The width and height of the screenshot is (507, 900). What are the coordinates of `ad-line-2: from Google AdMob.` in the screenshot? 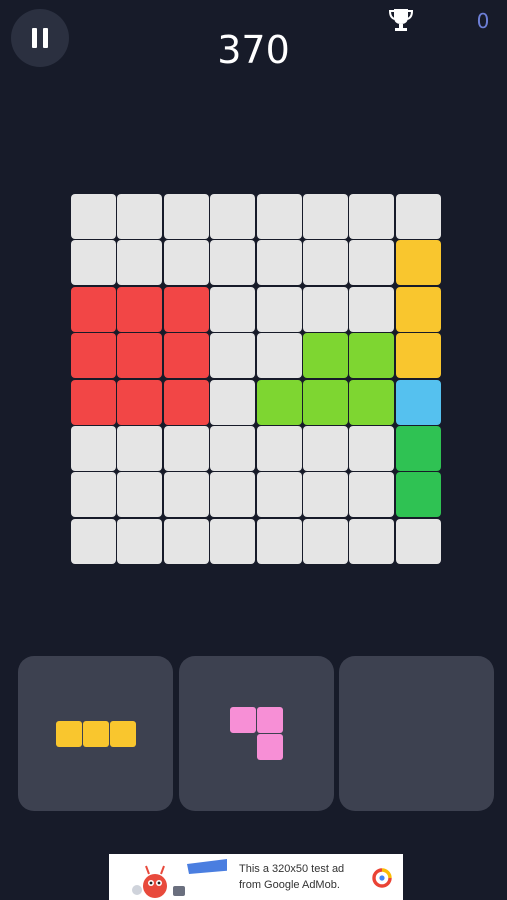 It's located at (289, 885).